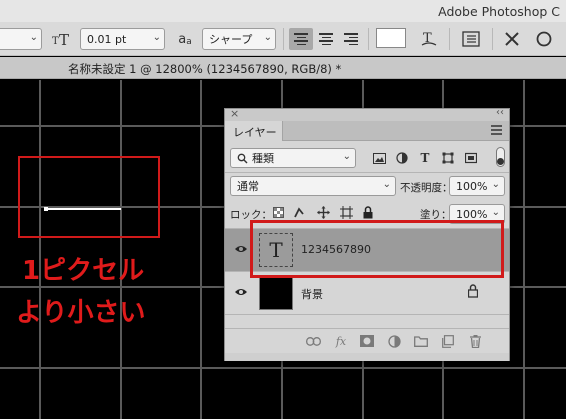  Describe the element at coordinates (379, 158) in the screenshot. I see `filter-pixel-icon` at that location.